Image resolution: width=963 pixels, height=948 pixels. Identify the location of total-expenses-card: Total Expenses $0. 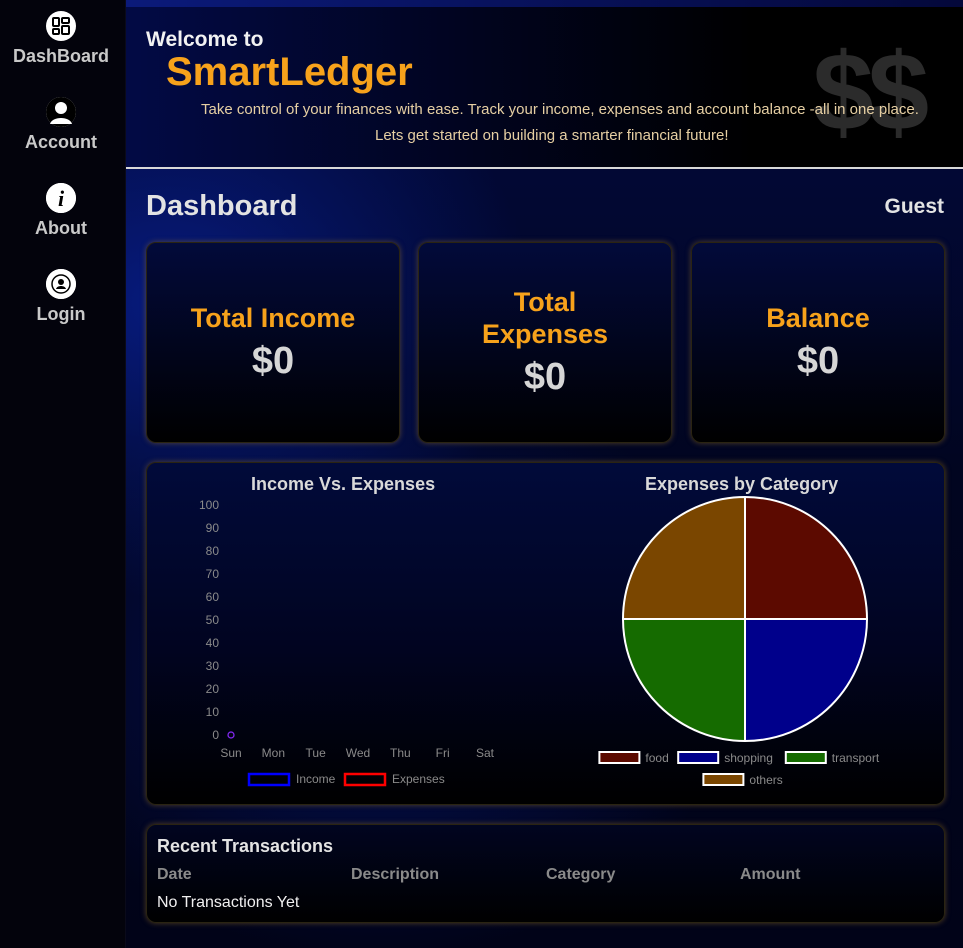
(545, 342).